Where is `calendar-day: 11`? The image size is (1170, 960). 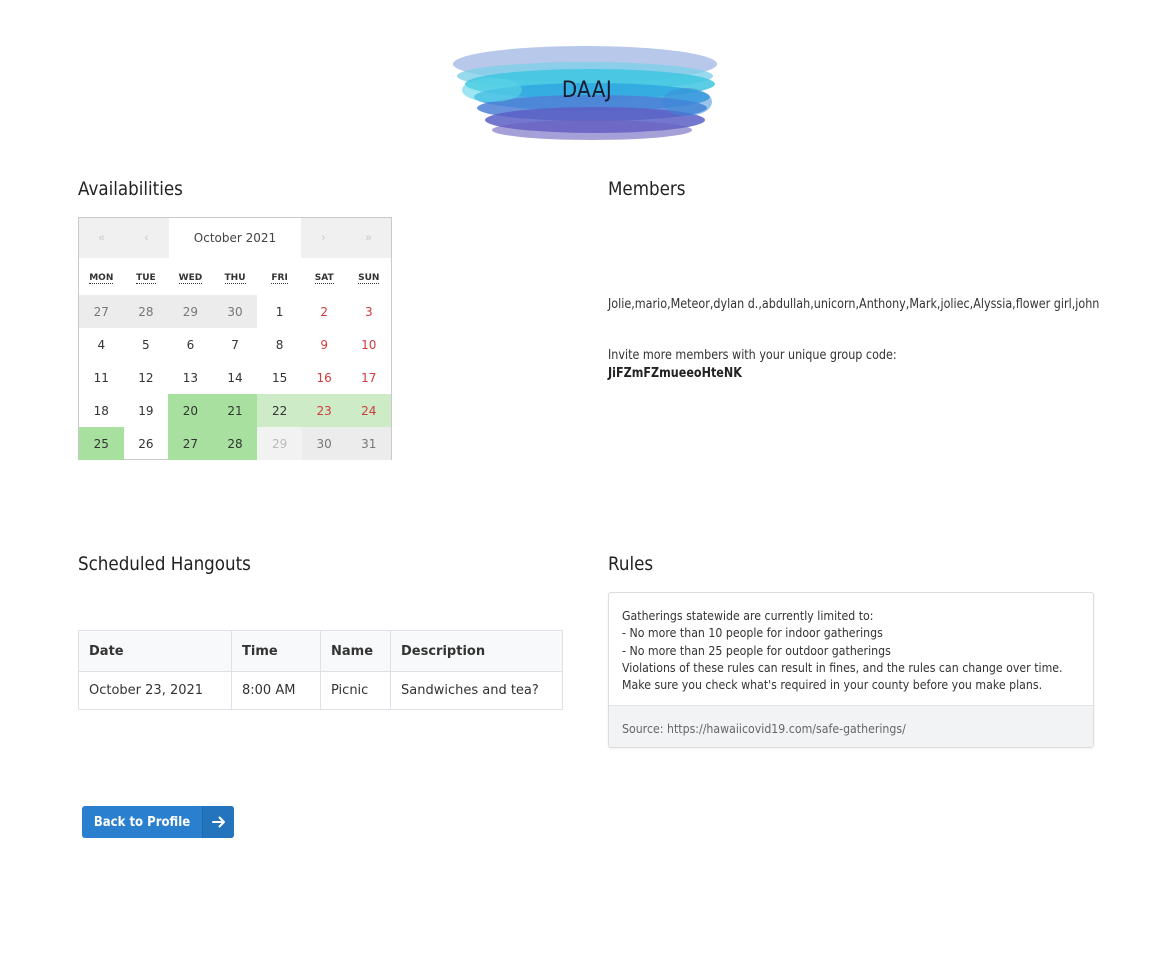
calendar-day: 11 is located at coordinates (101, 377).